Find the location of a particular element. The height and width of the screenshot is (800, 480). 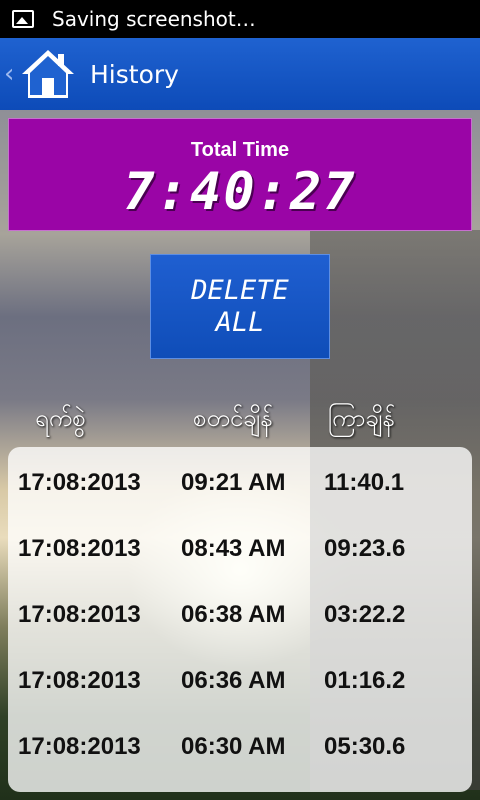

row-duration: 03:22.2 is located at coordinates (365, 614).